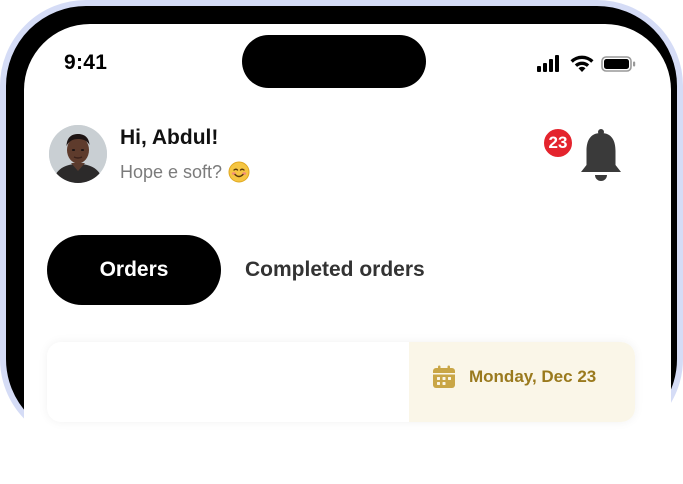  I want to click on order-card: Monday, Dec 23, so click(341, 382).